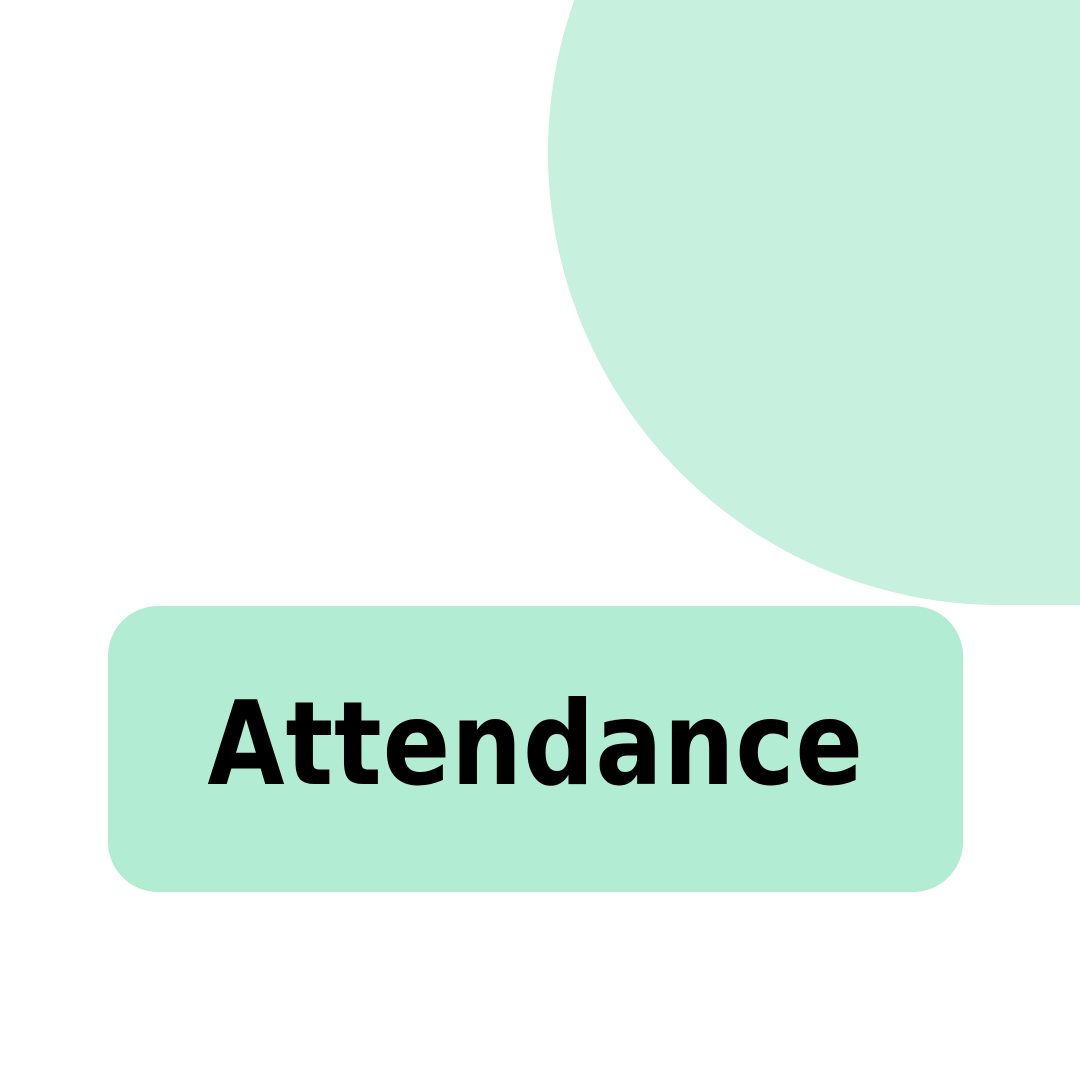 Image resolution: width=1080 pixels, height=1080 pixels. I want to click on card-title: Attendance, so click(535, 744).